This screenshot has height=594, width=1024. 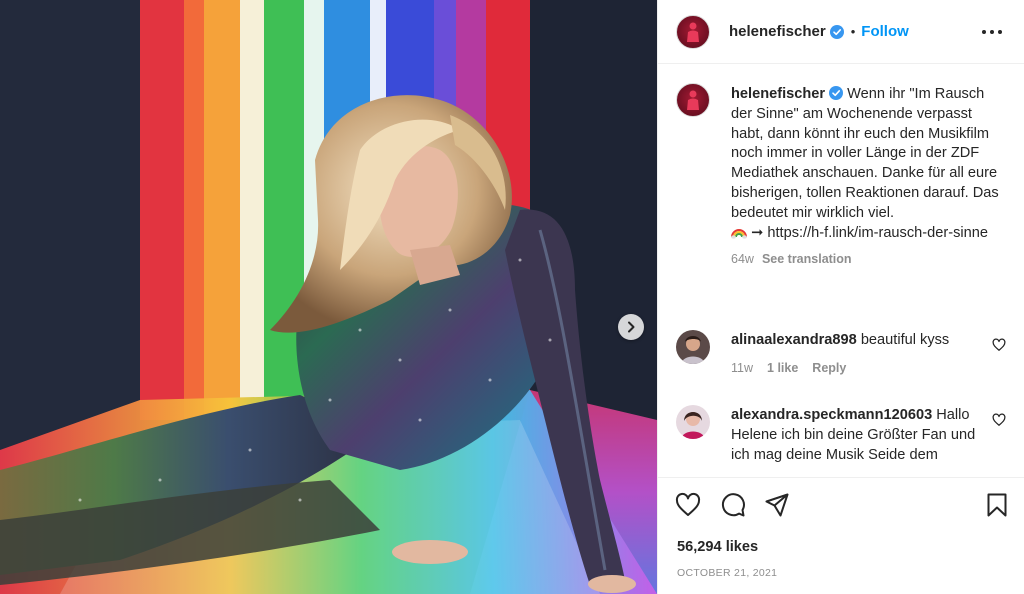 What do you see at coordinates (778, 94) in the screenshot?
I see `caption-username: helenefischer` at bounding box center [778, 94].